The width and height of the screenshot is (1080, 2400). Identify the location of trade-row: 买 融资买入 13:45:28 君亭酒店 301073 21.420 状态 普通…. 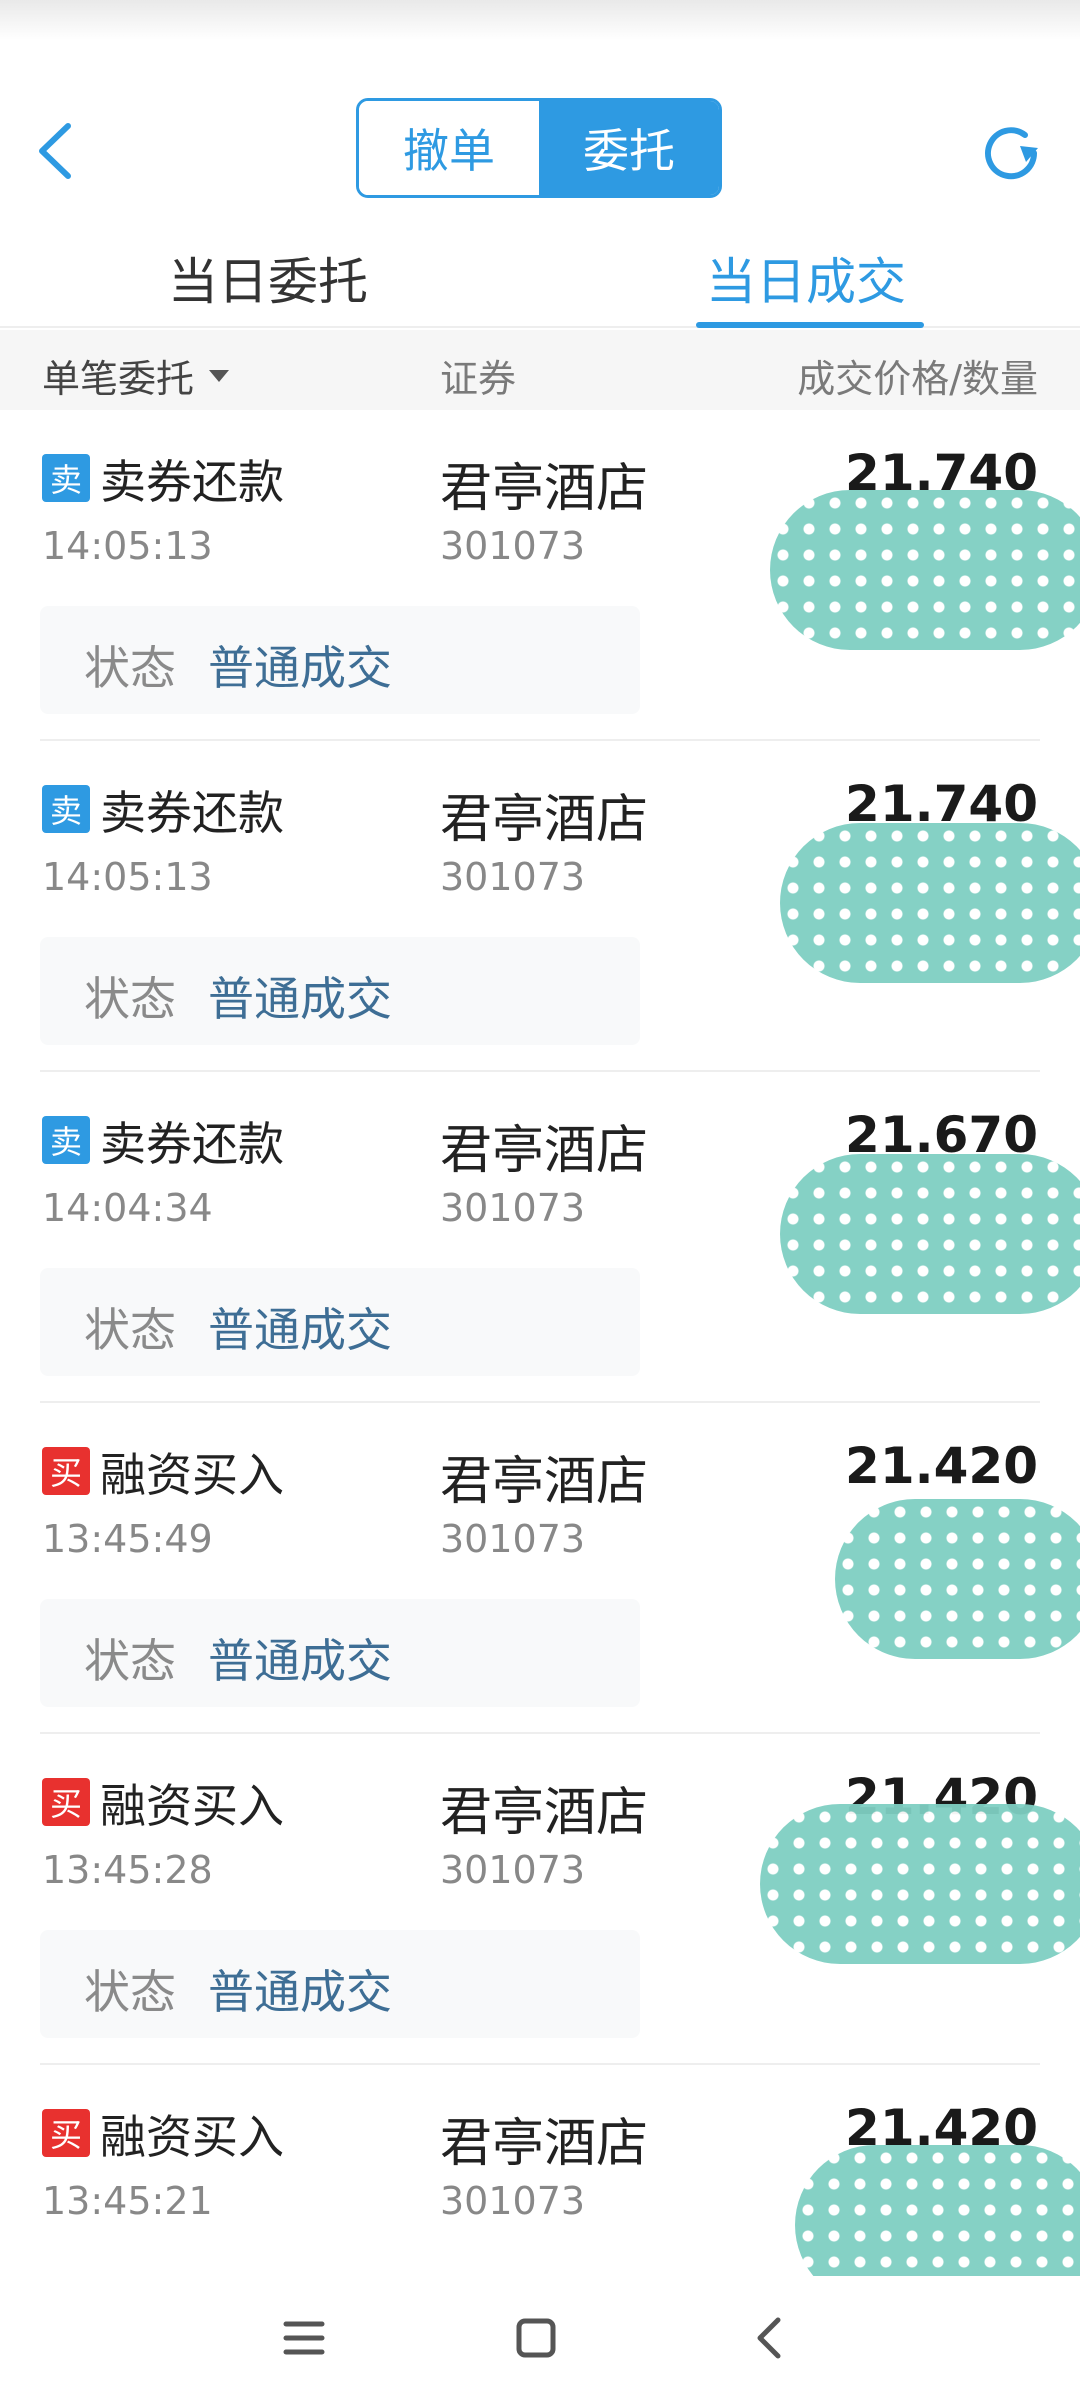
(540, 1899).